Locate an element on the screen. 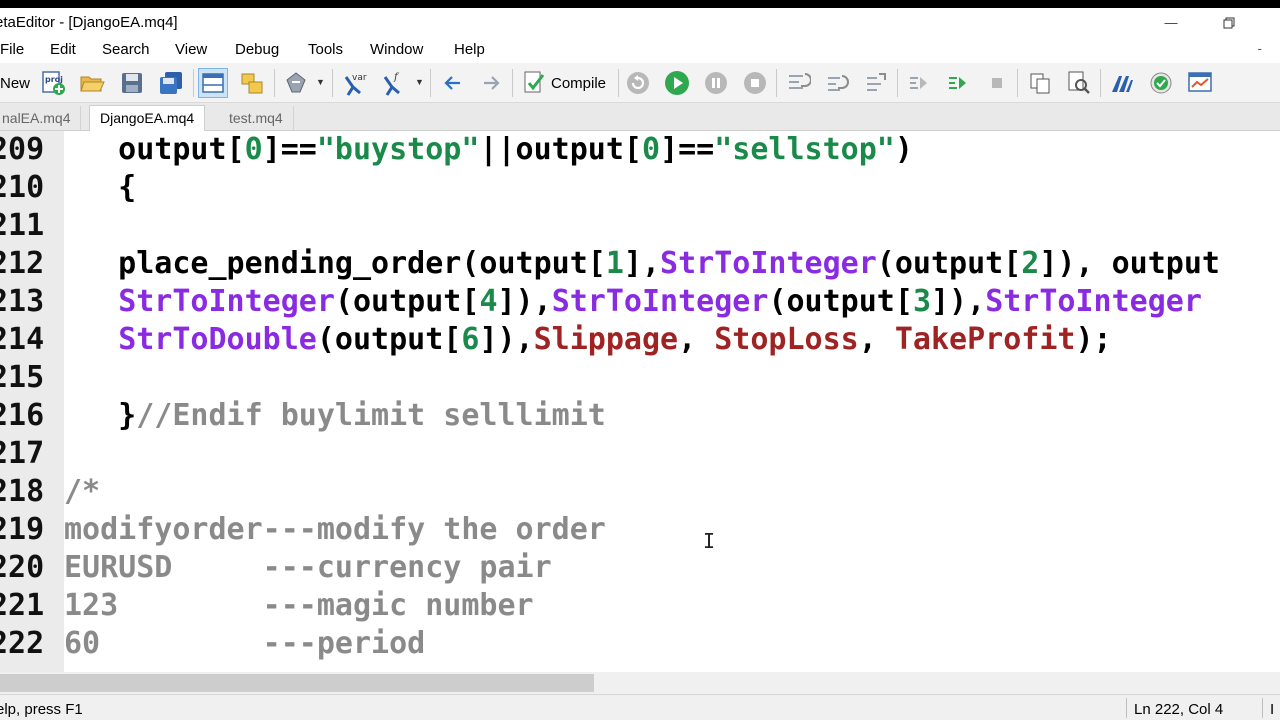 The image size is (1280, 720). cursor-position: Ln 222, Col 4 is located at coordinates (1179, 709).